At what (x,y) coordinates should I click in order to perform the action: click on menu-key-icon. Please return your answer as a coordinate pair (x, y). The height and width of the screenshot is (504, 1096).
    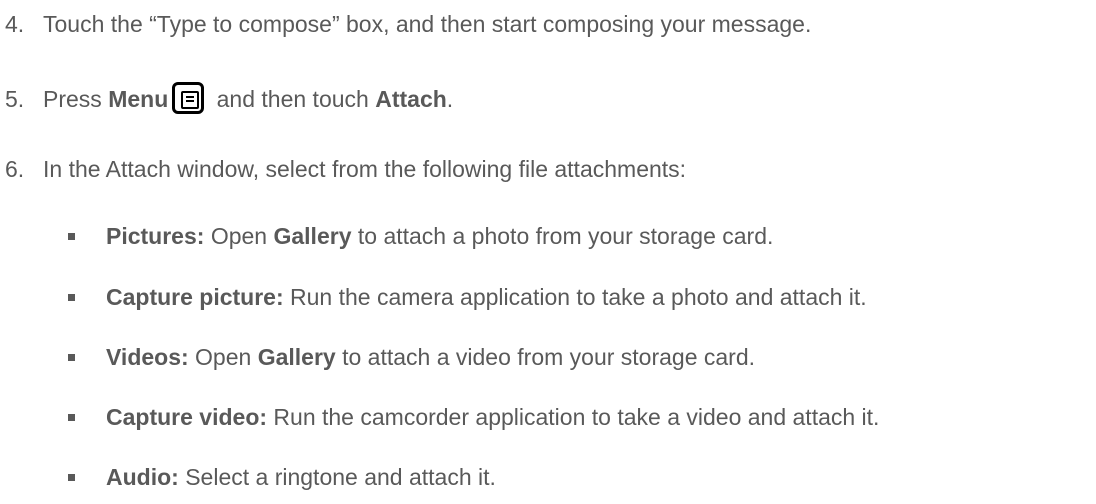
    Looking at the image, I should click on (188, 97).